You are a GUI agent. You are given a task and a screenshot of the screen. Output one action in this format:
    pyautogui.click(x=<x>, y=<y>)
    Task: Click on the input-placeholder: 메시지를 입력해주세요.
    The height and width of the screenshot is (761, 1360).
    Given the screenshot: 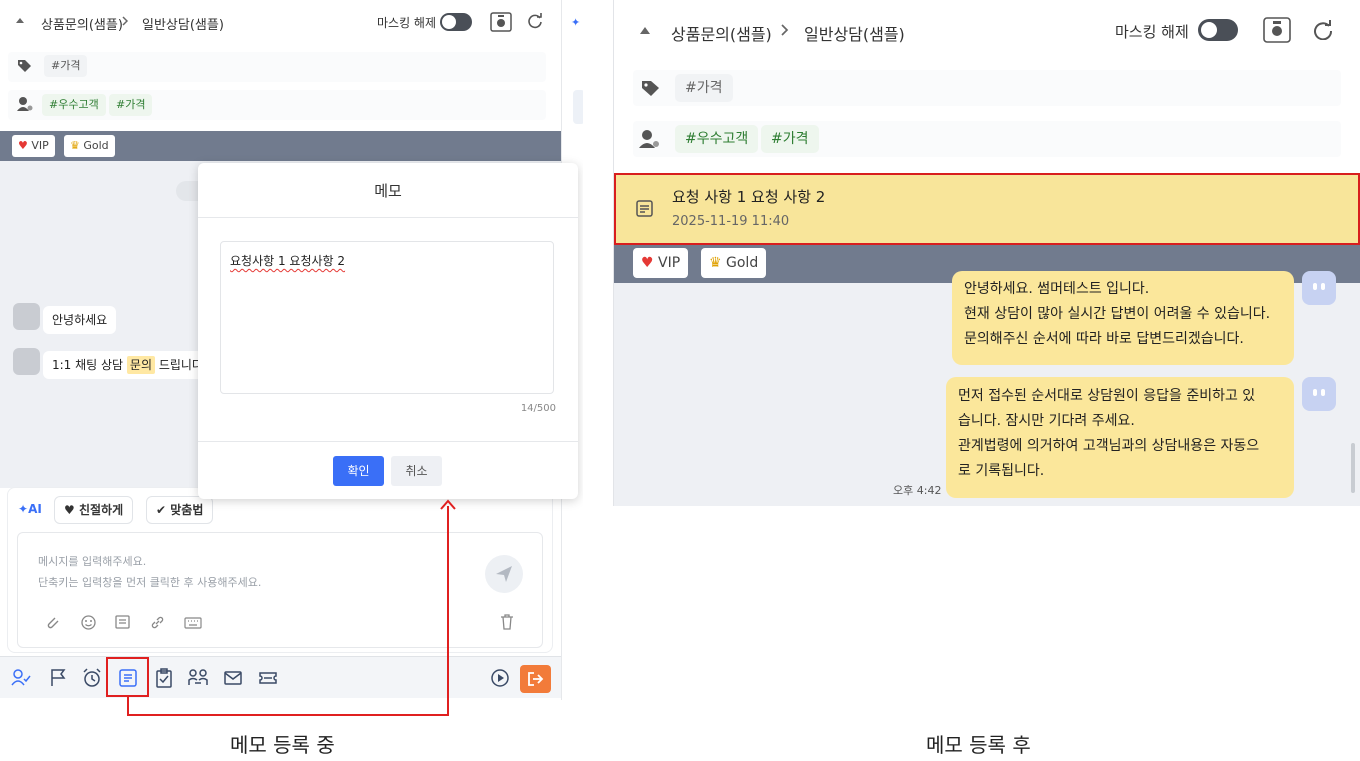 What is the action you would take?
    pyautogui.click(x=92, y=561)
    